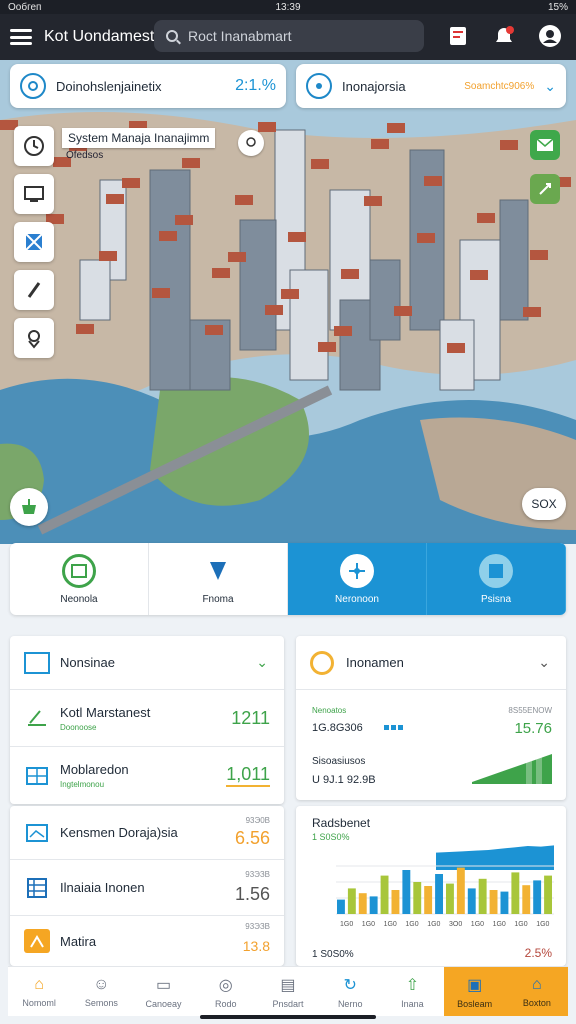 The width and height of the screenshot is (576, 1024). What do you see at coordinates (34, 146) in the screenshot?
I see `clock-icon` at bounding box center [34, 146].